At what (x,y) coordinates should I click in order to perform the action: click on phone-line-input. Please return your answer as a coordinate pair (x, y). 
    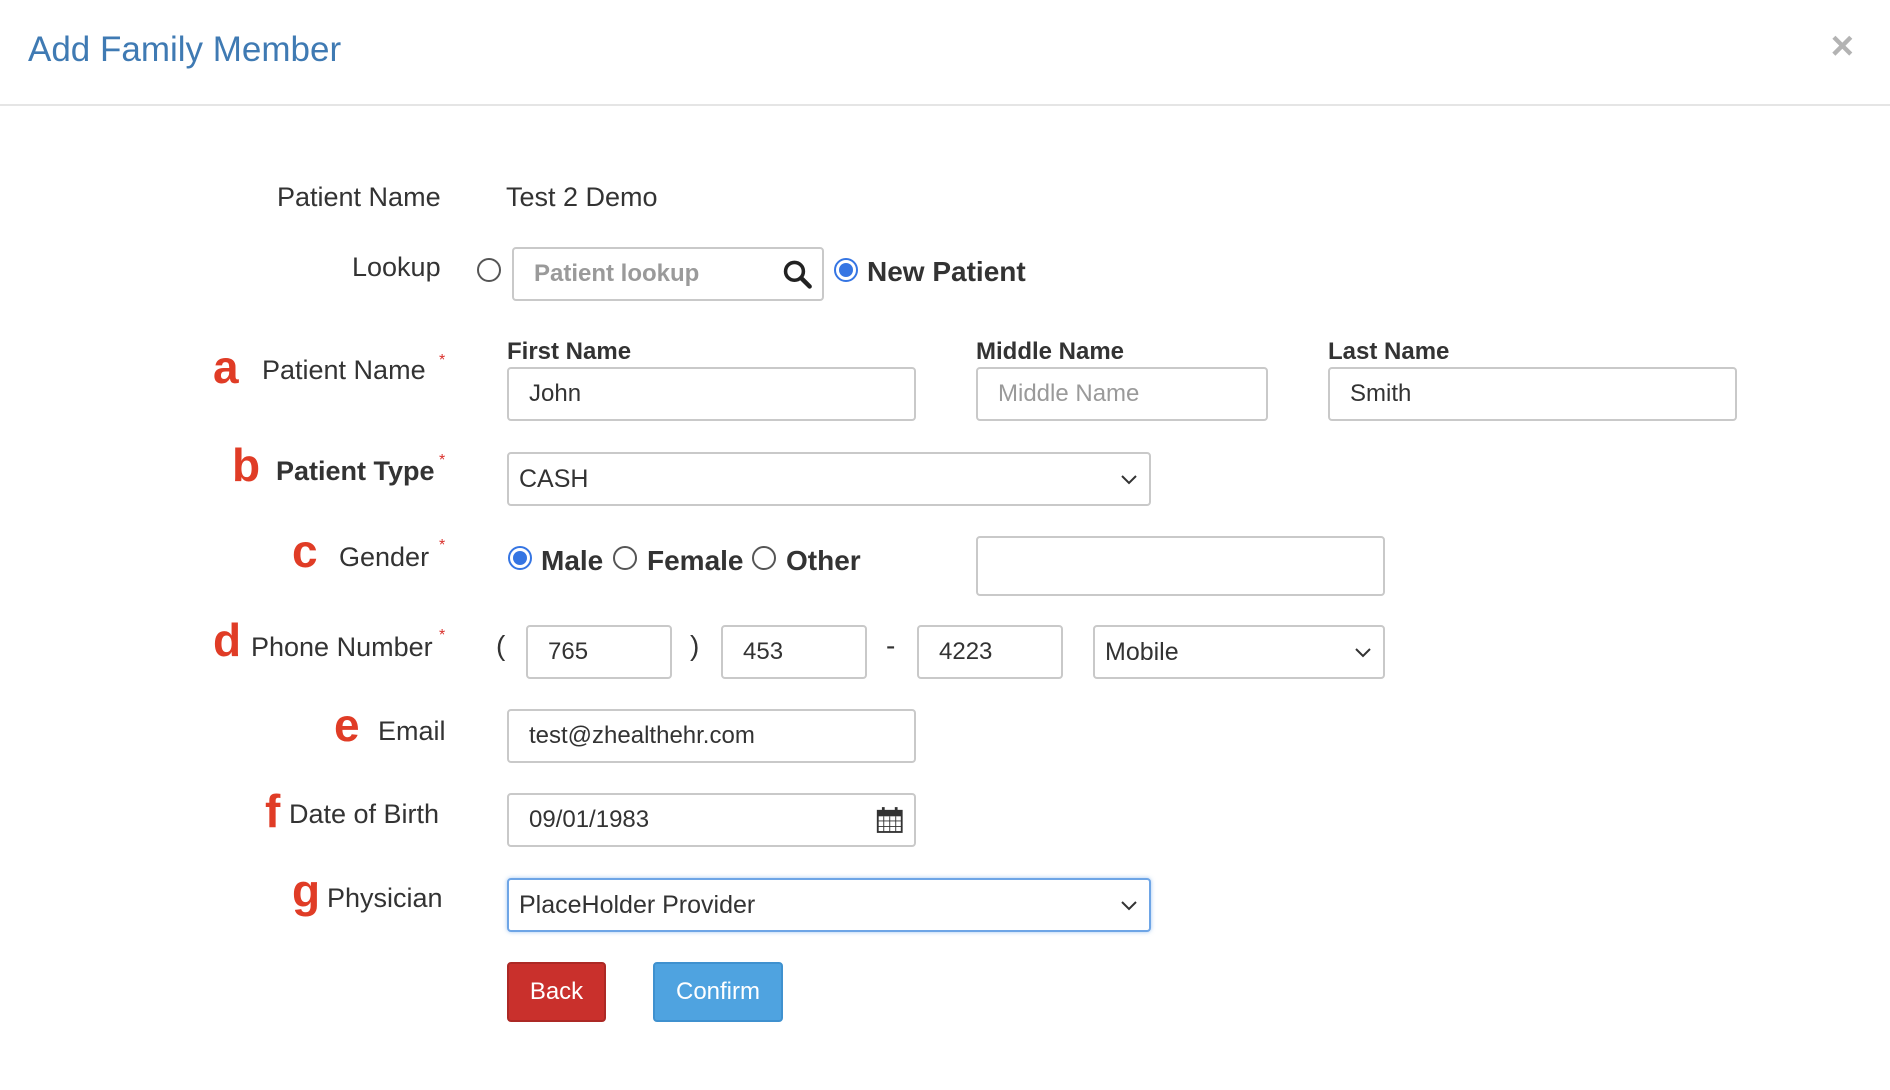
    Looking at the image, I should click on (990, 652).